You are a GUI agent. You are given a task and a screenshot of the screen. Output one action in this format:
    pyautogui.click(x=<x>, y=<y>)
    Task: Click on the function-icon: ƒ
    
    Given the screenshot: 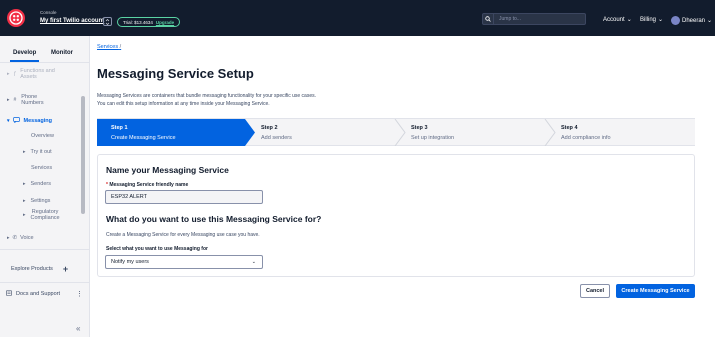 What is the action you would take?
    pyautogui.click(x=15, y=74)
    